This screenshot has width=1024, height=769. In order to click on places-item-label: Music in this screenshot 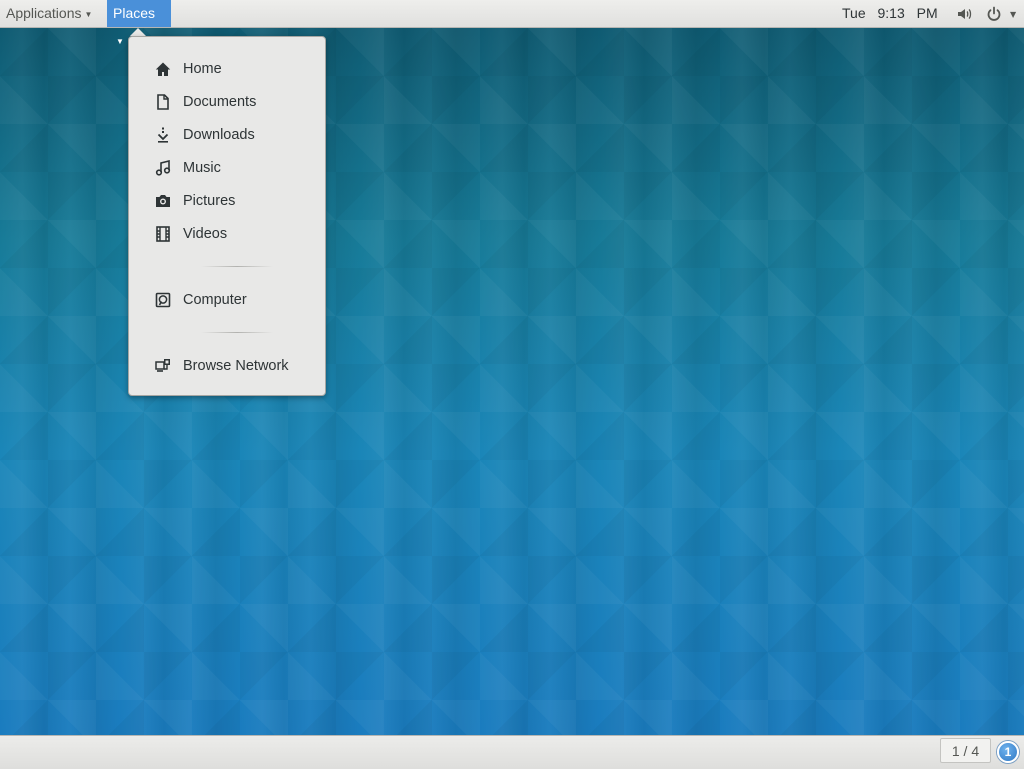, I will do `click(202, 168)`.